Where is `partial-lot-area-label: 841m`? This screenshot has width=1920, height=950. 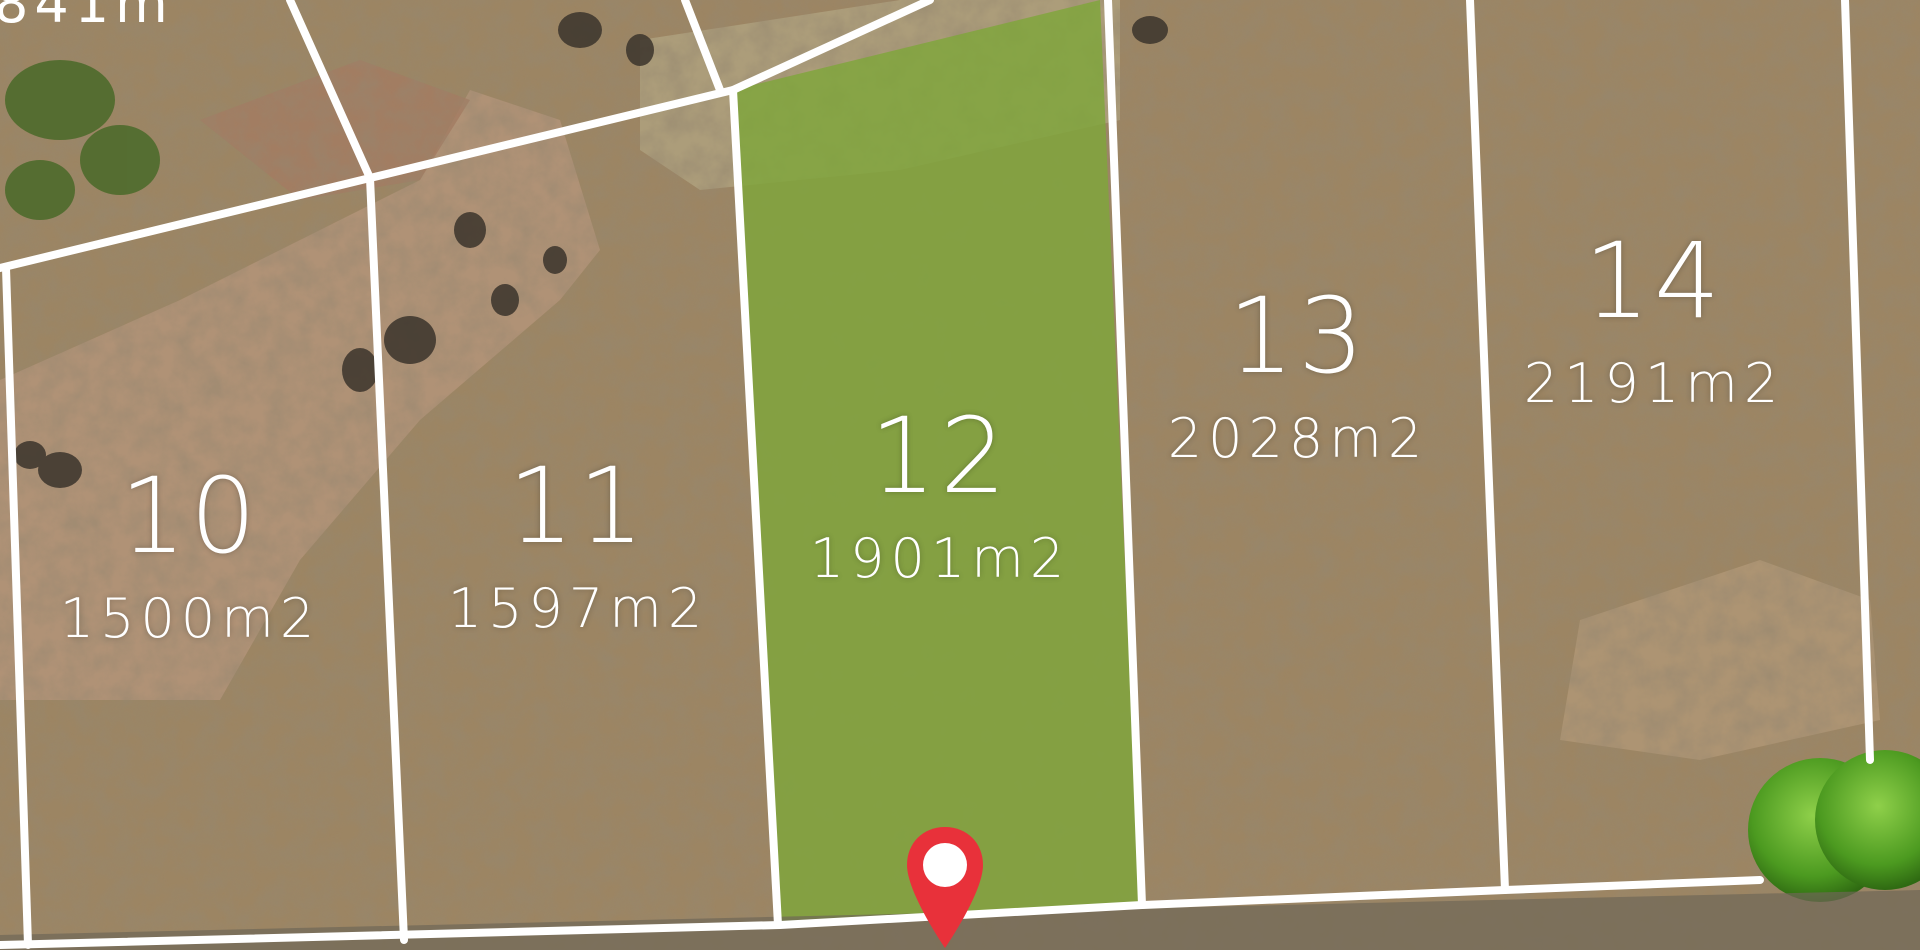
partial-lot-area-label: 841m is located at coordinates (87, 17).